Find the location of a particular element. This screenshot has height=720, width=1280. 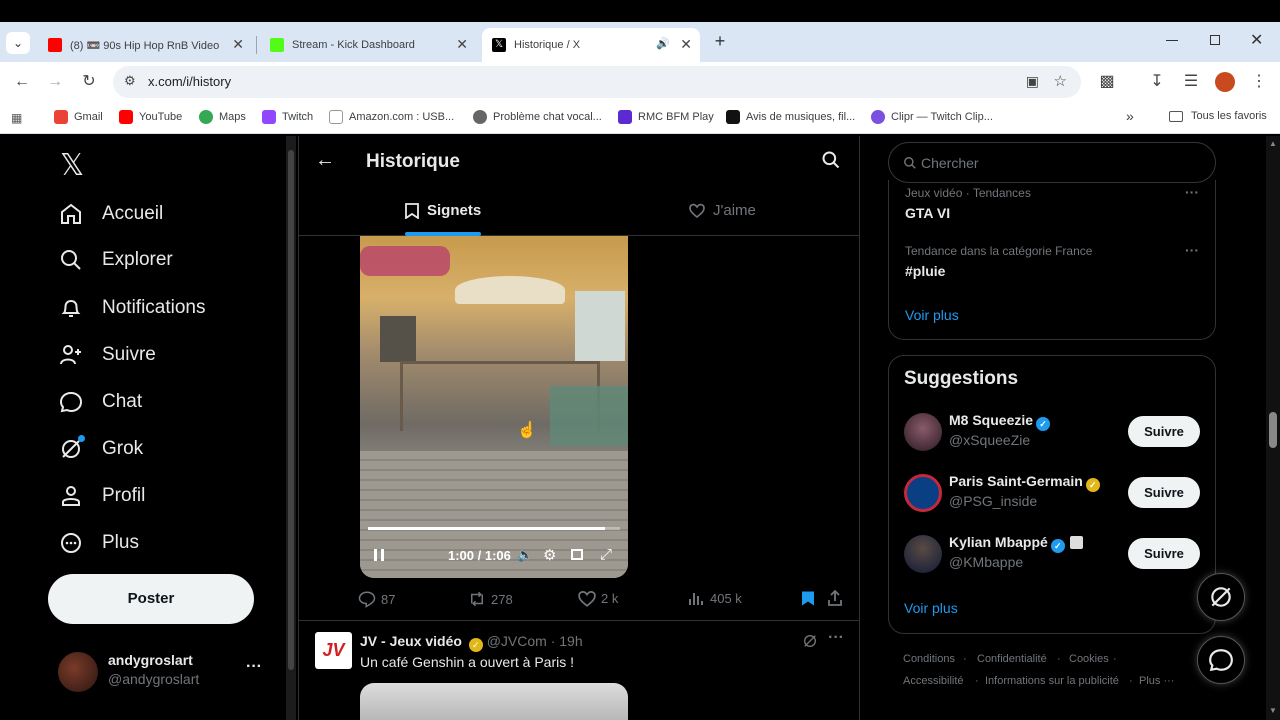

like-action: 2 k is located at coordinates (598, 598).